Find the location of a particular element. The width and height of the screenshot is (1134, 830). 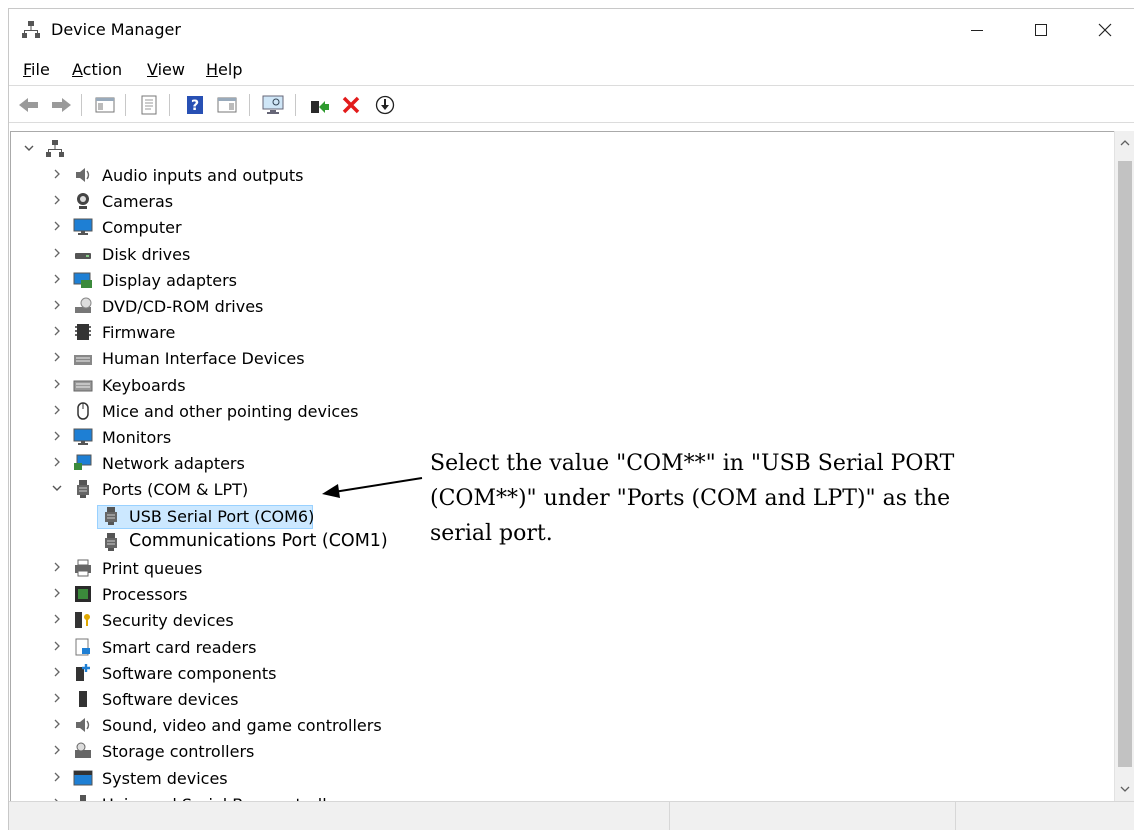

properties-button is located at coordinates (149, 105).